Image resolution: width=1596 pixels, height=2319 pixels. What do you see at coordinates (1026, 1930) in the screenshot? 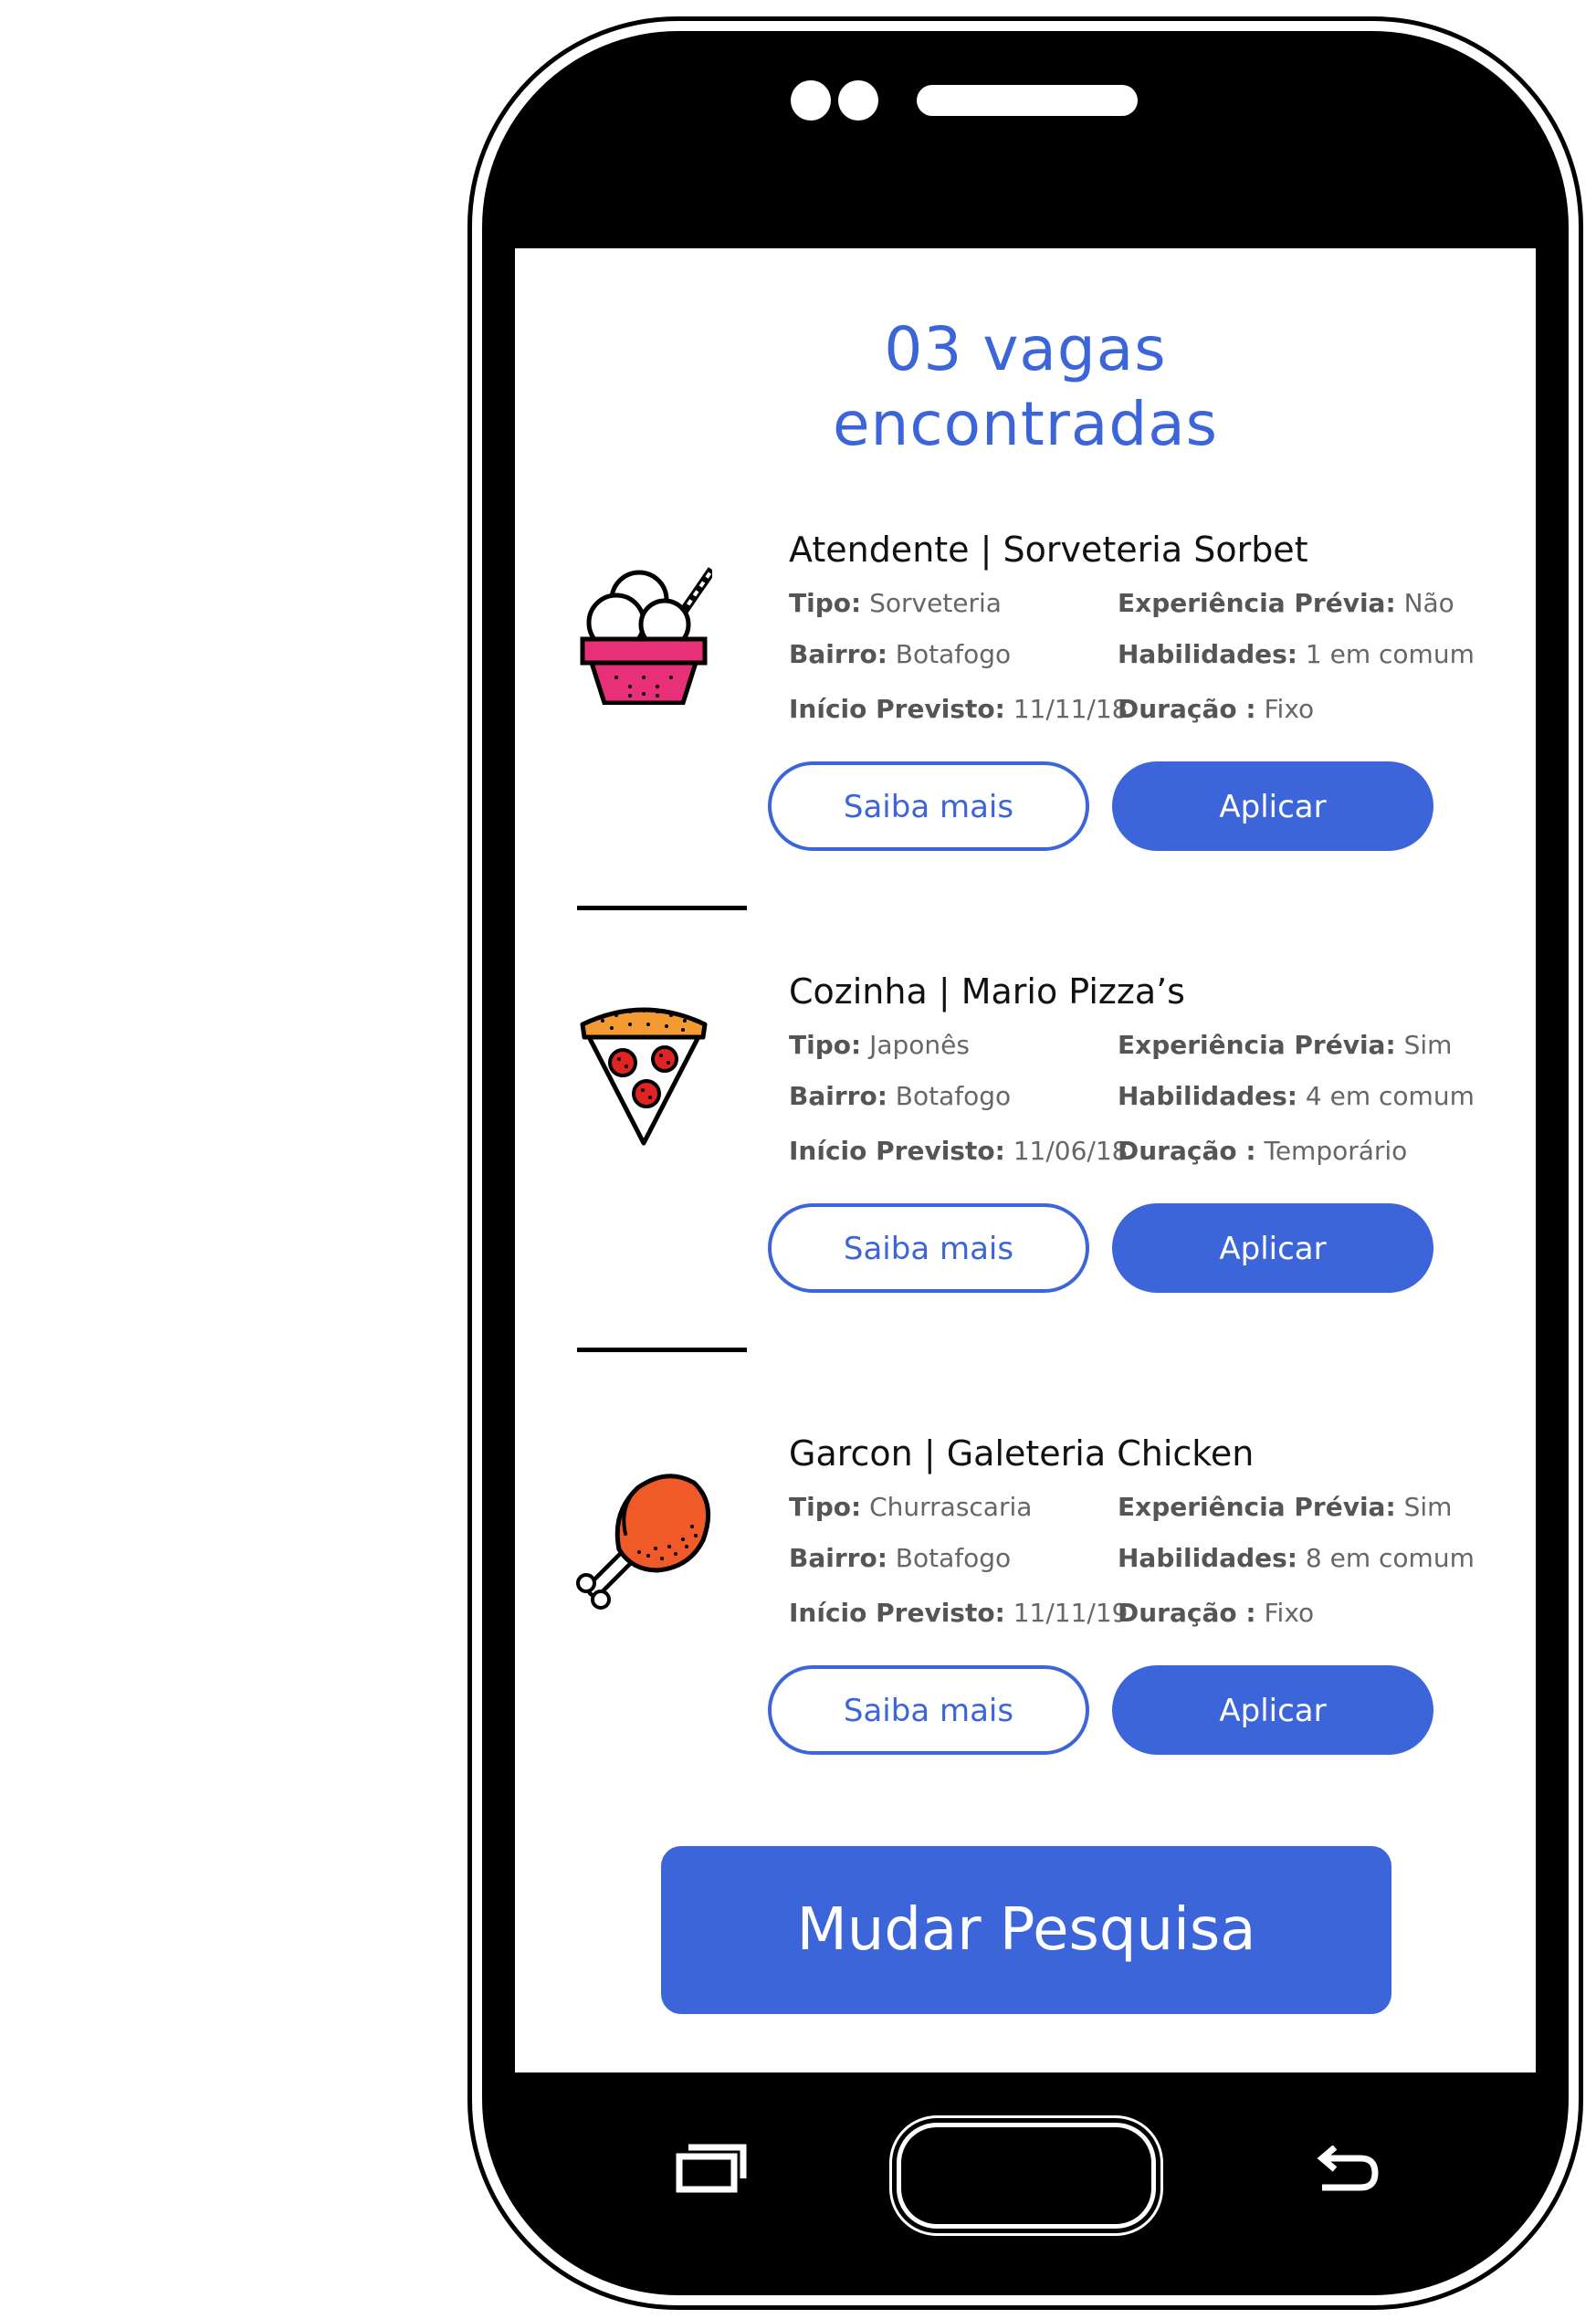
I see `change-search-button: Mudar Pesquisa` at bounding box center [1026, 1930].